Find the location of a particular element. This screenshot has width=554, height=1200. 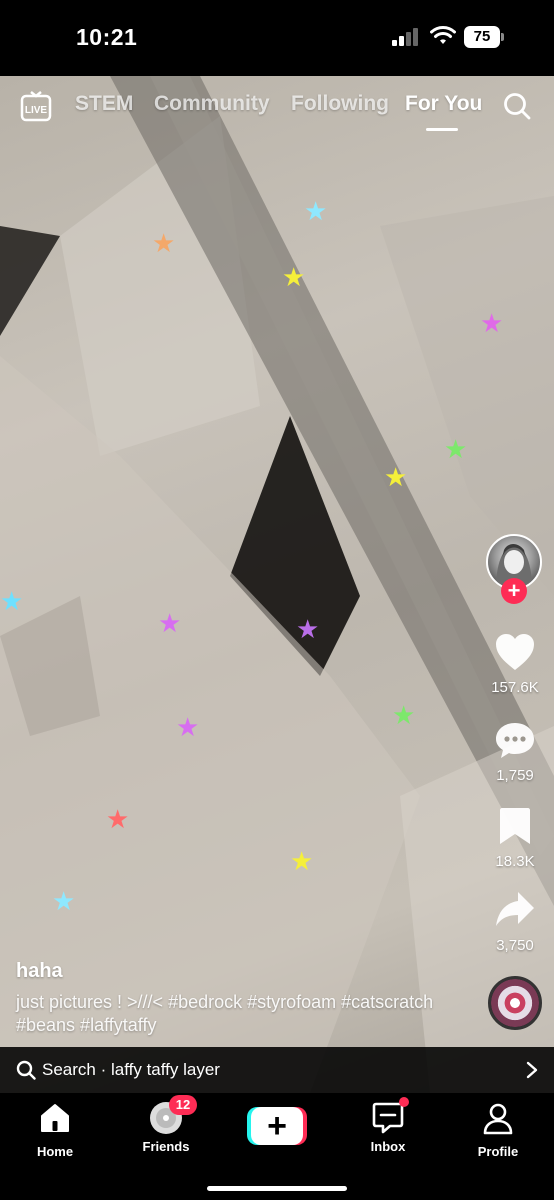

home-icon is located at coordinates (55, 1118).